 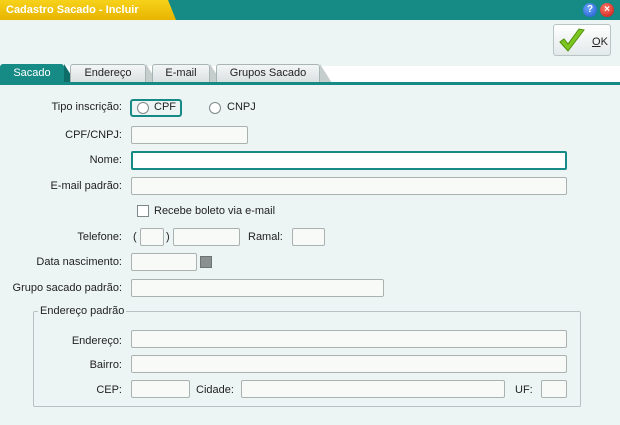 What do you see at coordinates (241, 107) in the screenshot?
I see `radio-cnpj-label: CNPJ` at bounding box center [241, 107].